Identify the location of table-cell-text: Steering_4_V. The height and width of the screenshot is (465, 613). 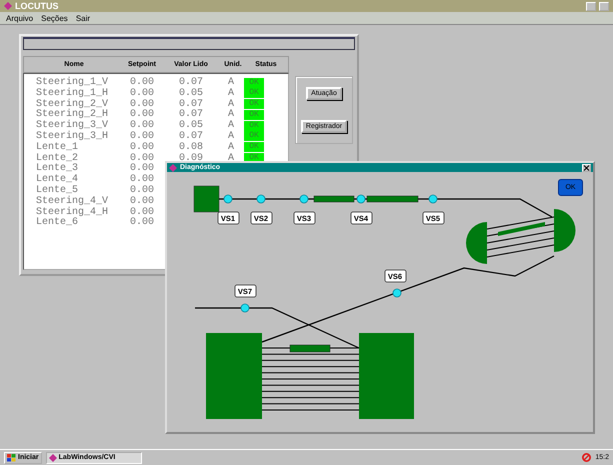
(73, 201).